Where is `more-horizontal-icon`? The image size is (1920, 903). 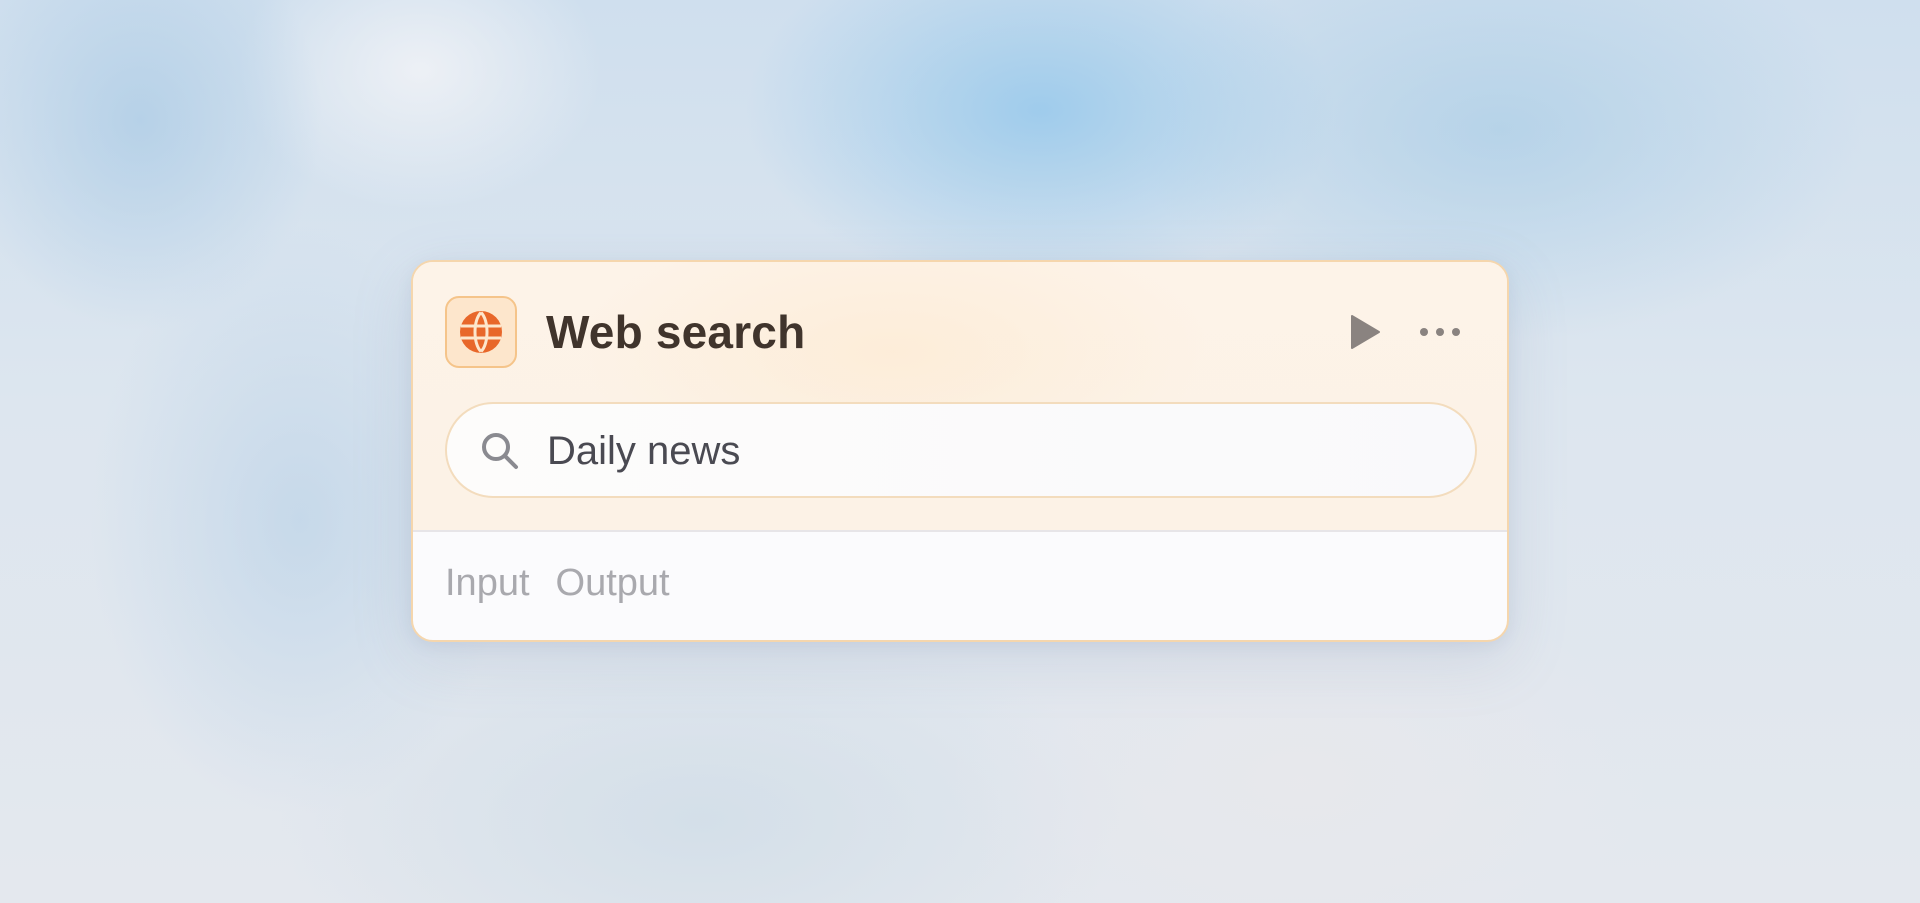
more-horizontal-icon is located at coordinates (1440, 332).